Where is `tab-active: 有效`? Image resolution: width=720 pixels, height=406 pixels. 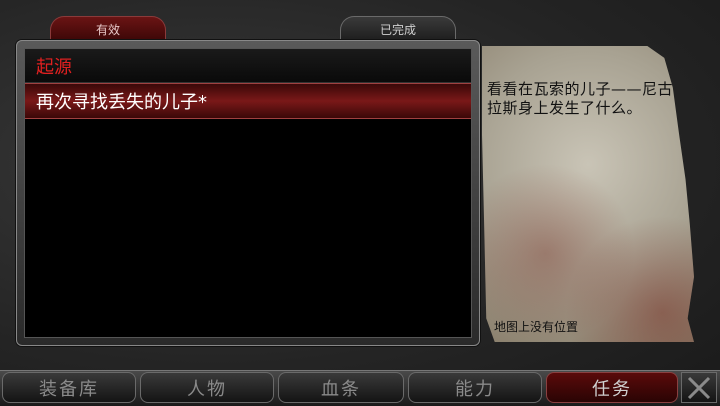
tab-active: 有效 is located at coordinates (108, 29).